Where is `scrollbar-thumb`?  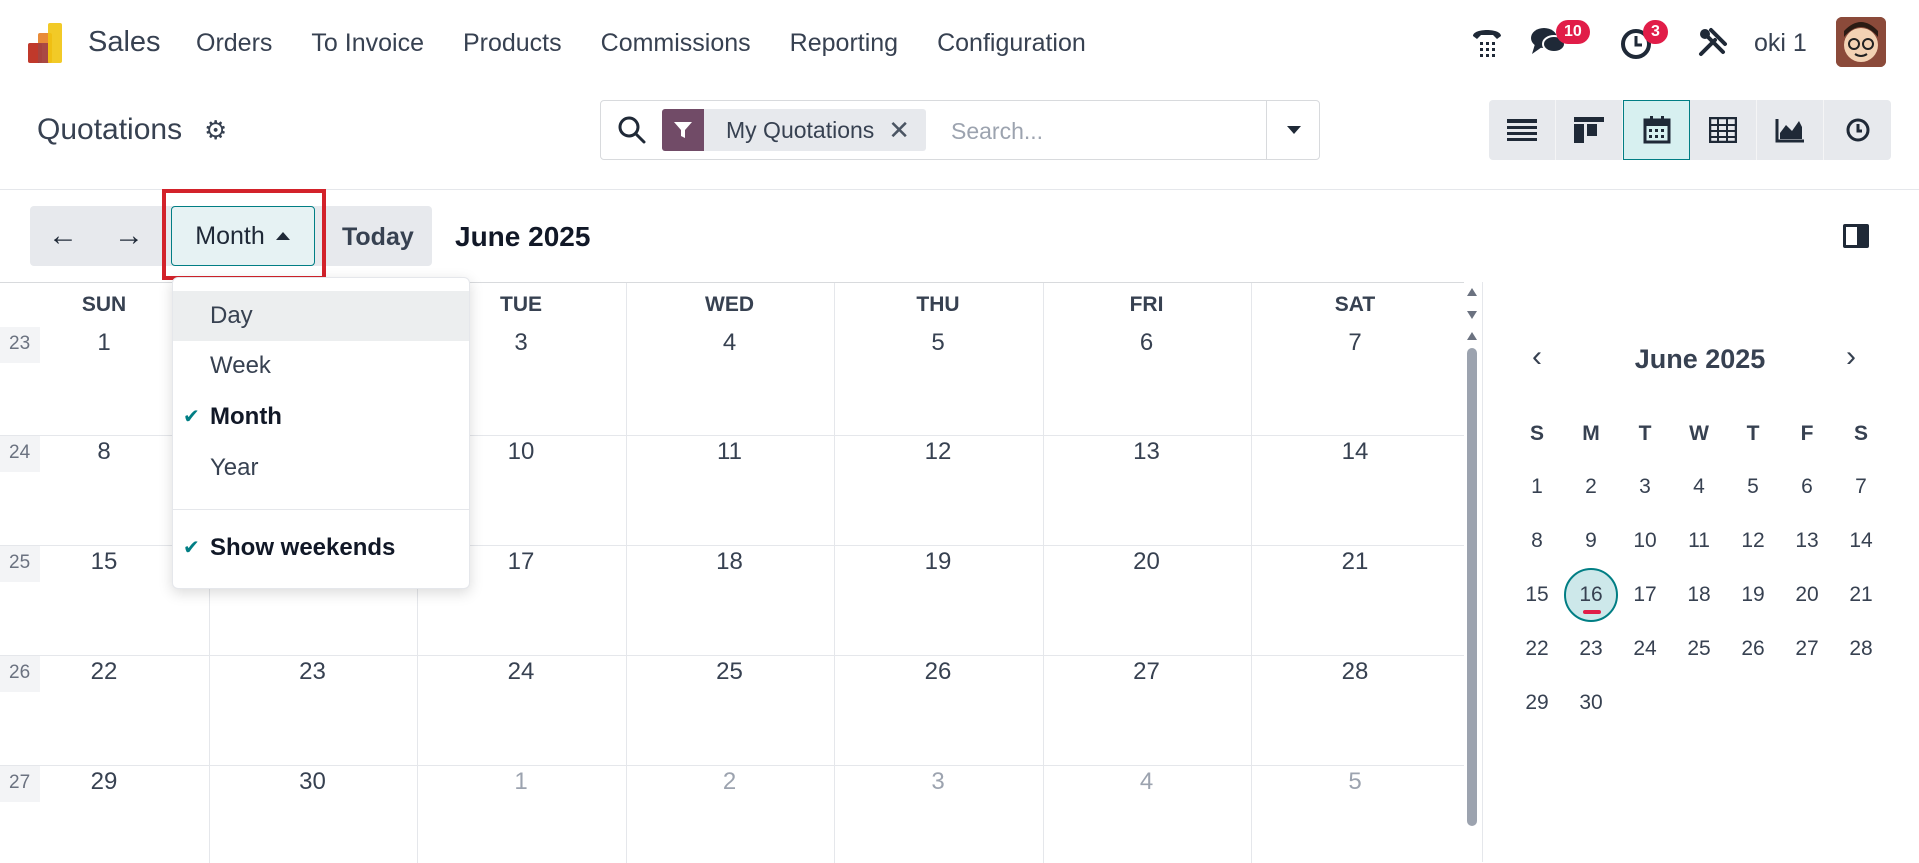 scrollbar-thumb is located at coordinates (1472, 587).